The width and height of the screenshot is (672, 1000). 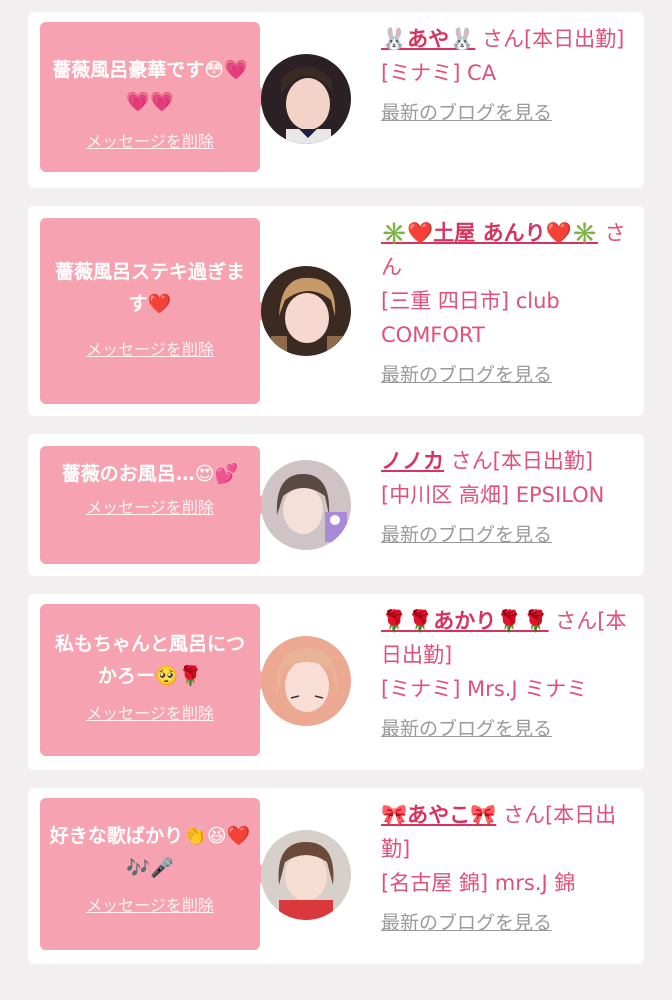 I want to click on shop-label: [中川区 高畑] EPSILON, so click(x=493, y=495).